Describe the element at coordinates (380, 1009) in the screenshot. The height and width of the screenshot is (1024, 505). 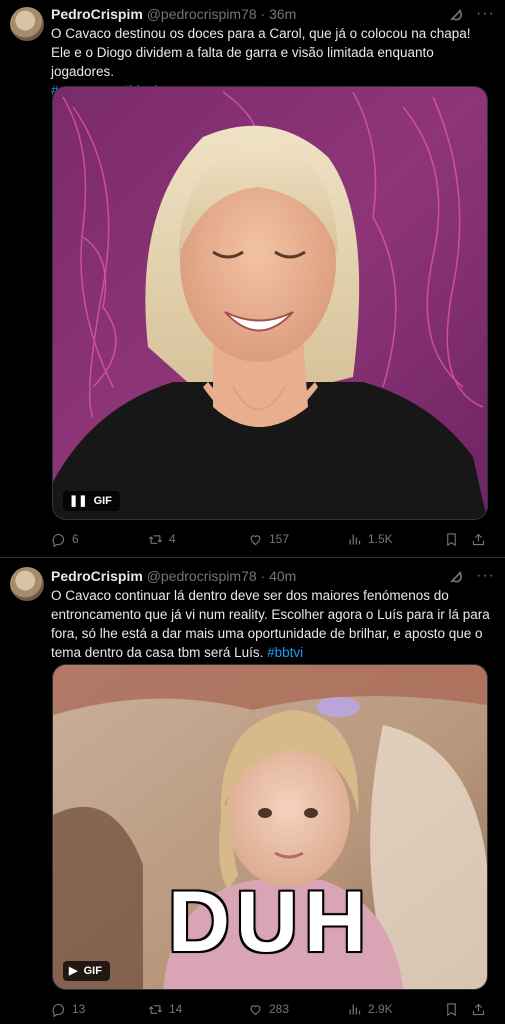
I see `views-count: 2.9K` at that location.